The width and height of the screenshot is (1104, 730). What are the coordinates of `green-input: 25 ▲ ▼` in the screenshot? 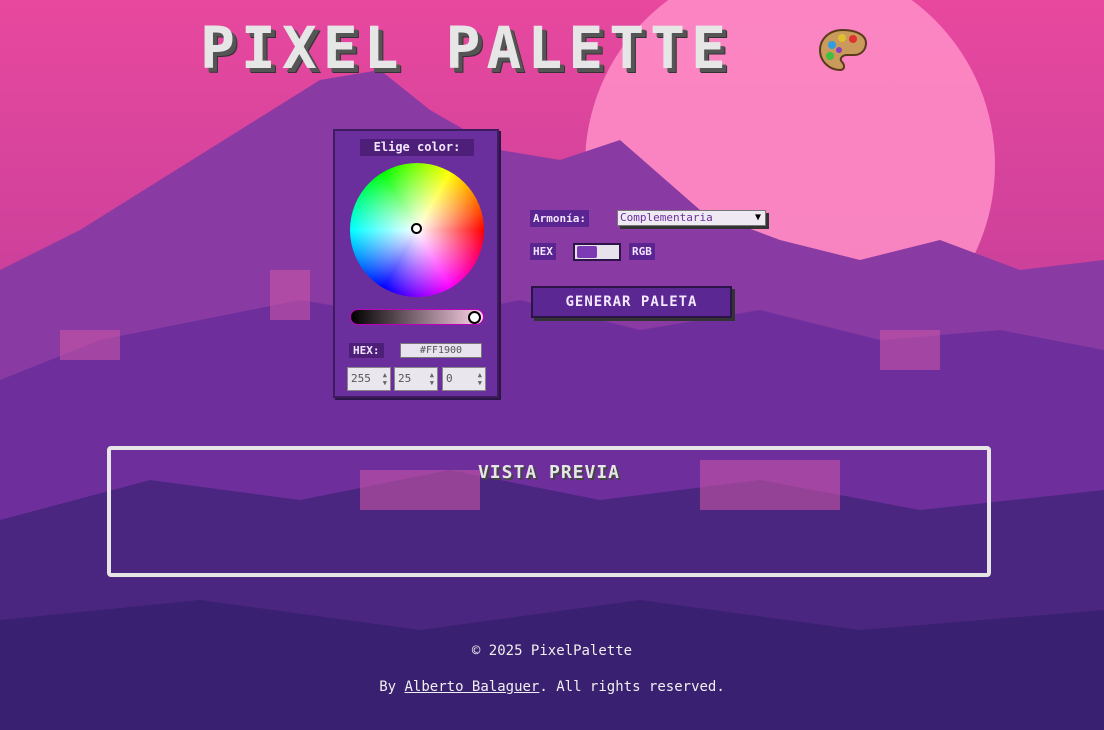 It's located at (416, 379).